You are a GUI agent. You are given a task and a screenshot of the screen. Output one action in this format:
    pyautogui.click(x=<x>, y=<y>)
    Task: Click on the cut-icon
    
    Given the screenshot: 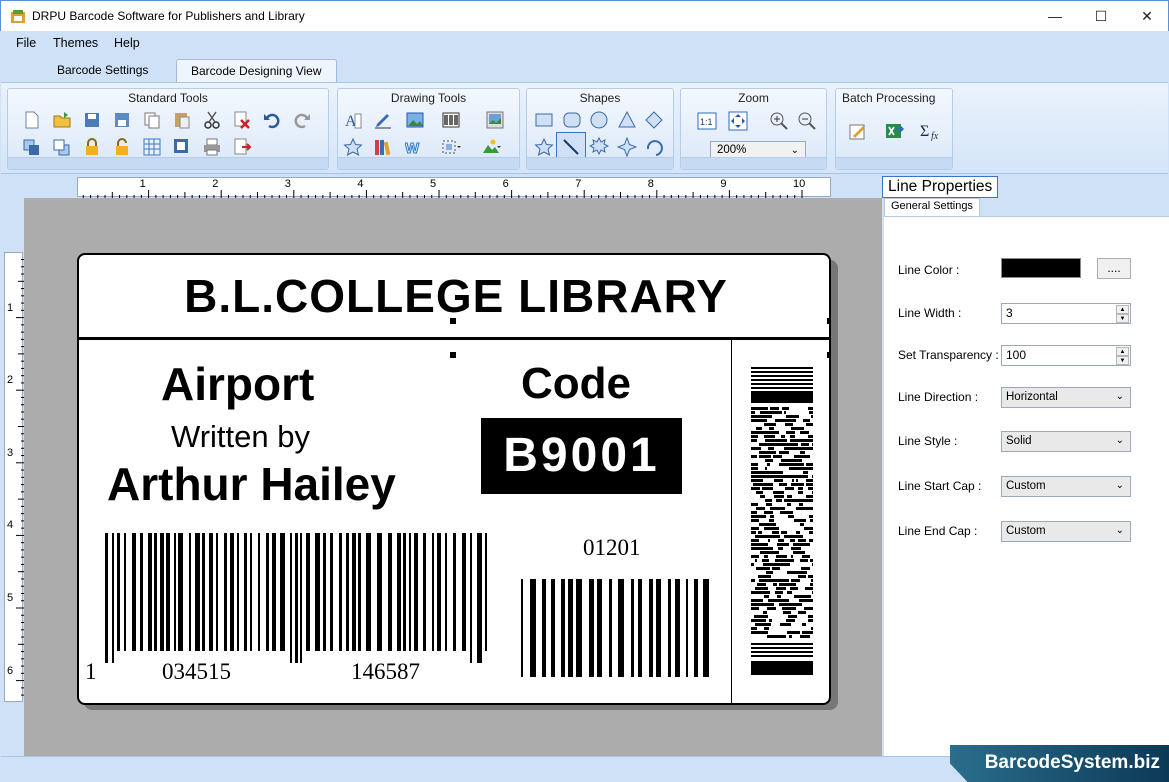 What is the action you would take?
    pyautogui.click(x=212, y=120)
    